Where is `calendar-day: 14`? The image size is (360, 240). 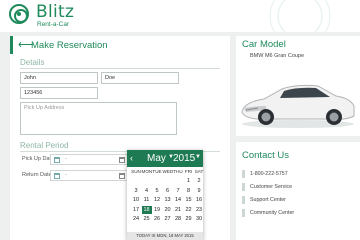 calendar-day: 14 is located at coordinates (178, 200).